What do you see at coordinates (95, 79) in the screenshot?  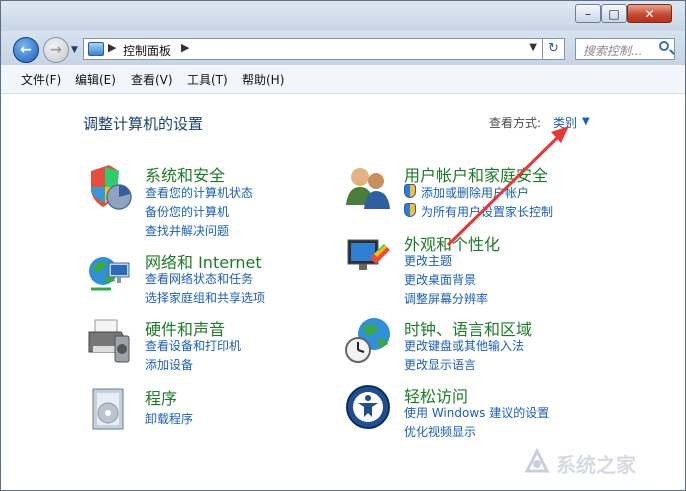 I see `menu-edit: 编辑(E)` at bounding box center [95, 79].